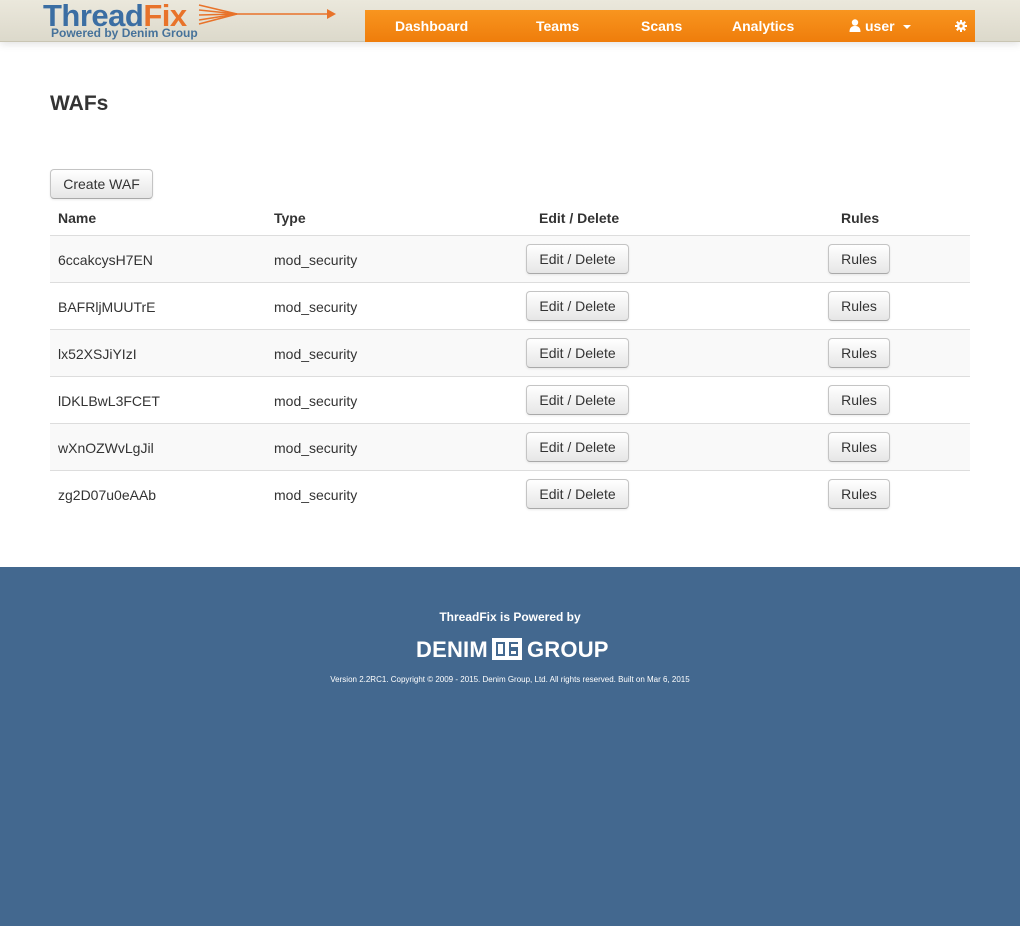 The width and height of the screenshot is (1020, 926). I want to click on denim-group-logo: DENIM GROUP, so click(512, 649).